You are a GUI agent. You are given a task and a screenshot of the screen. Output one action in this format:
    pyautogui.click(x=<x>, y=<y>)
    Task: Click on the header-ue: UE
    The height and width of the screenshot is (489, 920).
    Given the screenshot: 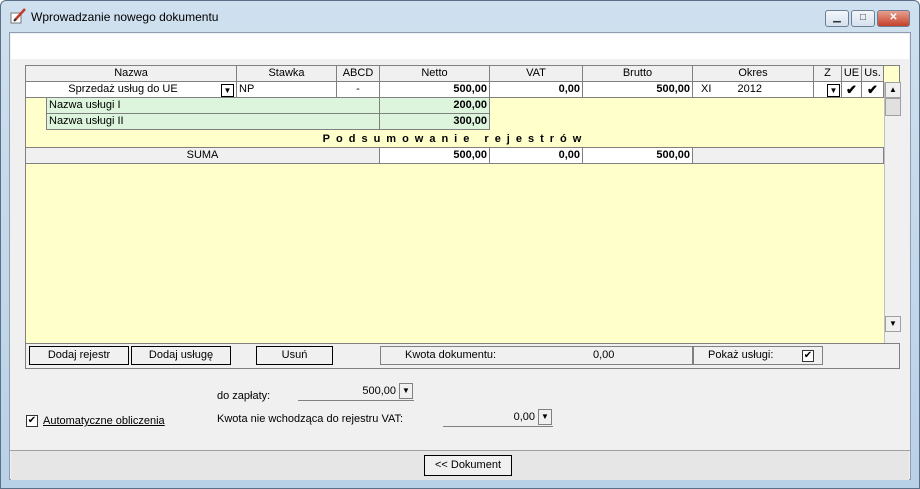 What is the action you would take?
    pyautogui.click(x=852, y=74)
    